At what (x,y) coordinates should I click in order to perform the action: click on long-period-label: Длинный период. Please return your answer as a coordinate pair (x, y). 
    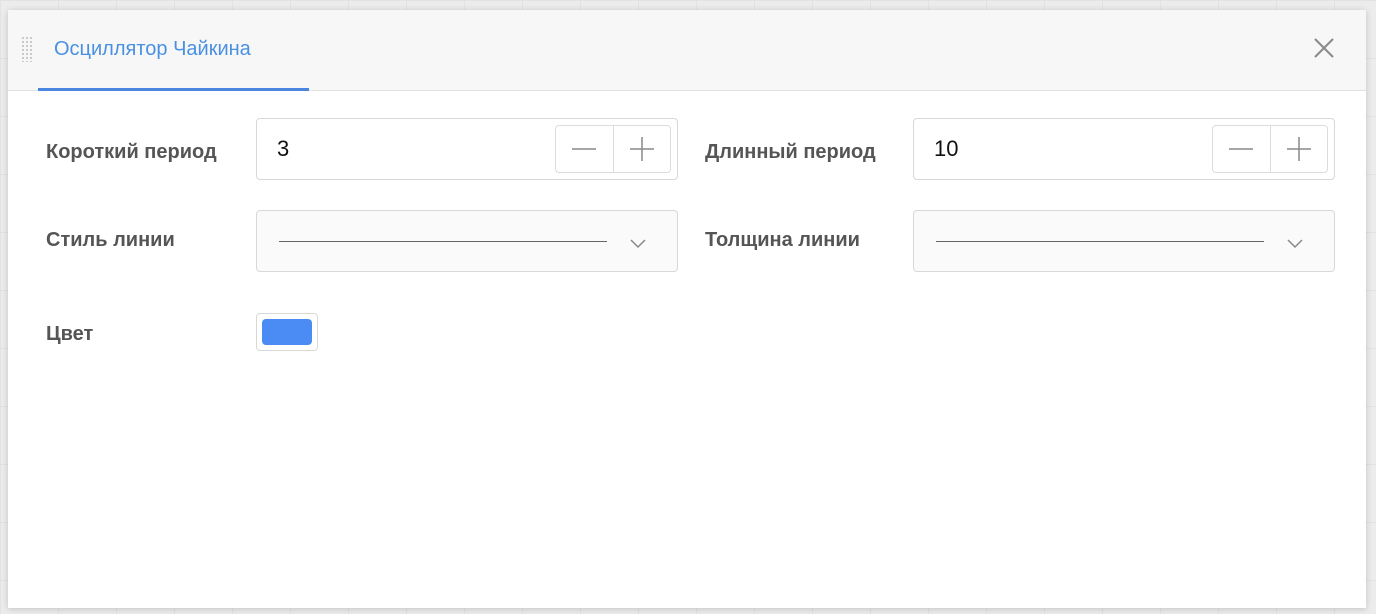
    Looking at the image, I should click on (790, 152).